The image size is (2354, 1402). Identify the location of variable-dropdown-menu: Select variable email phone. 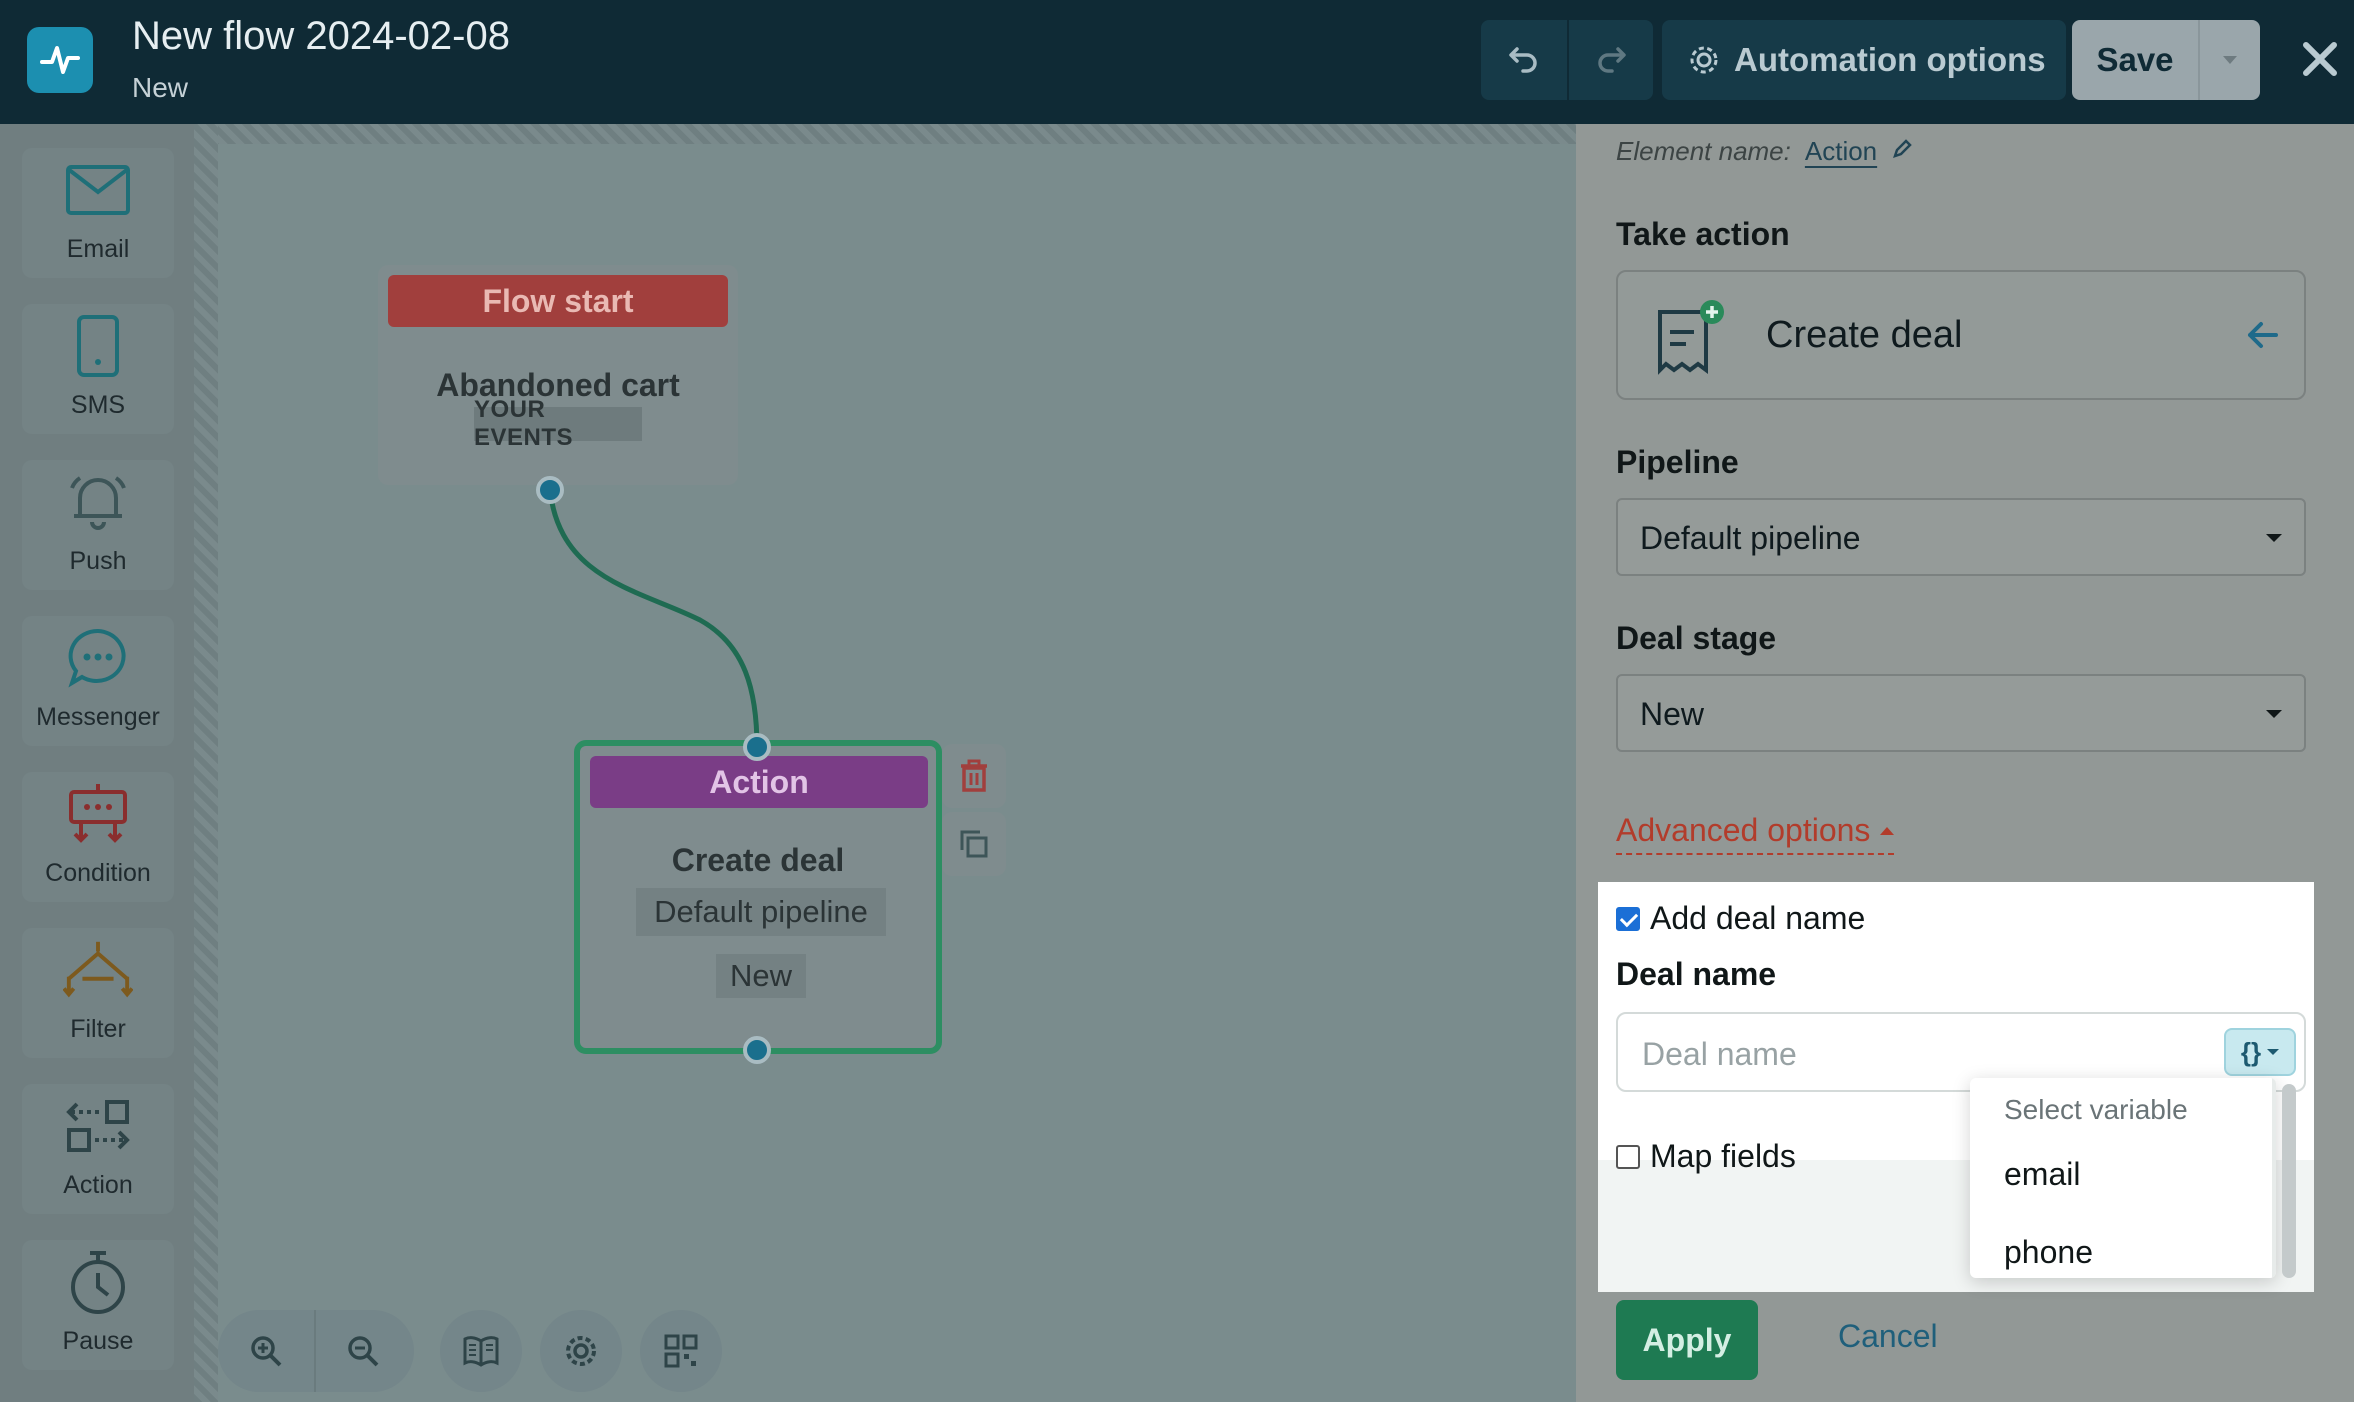
(2123, 1178).